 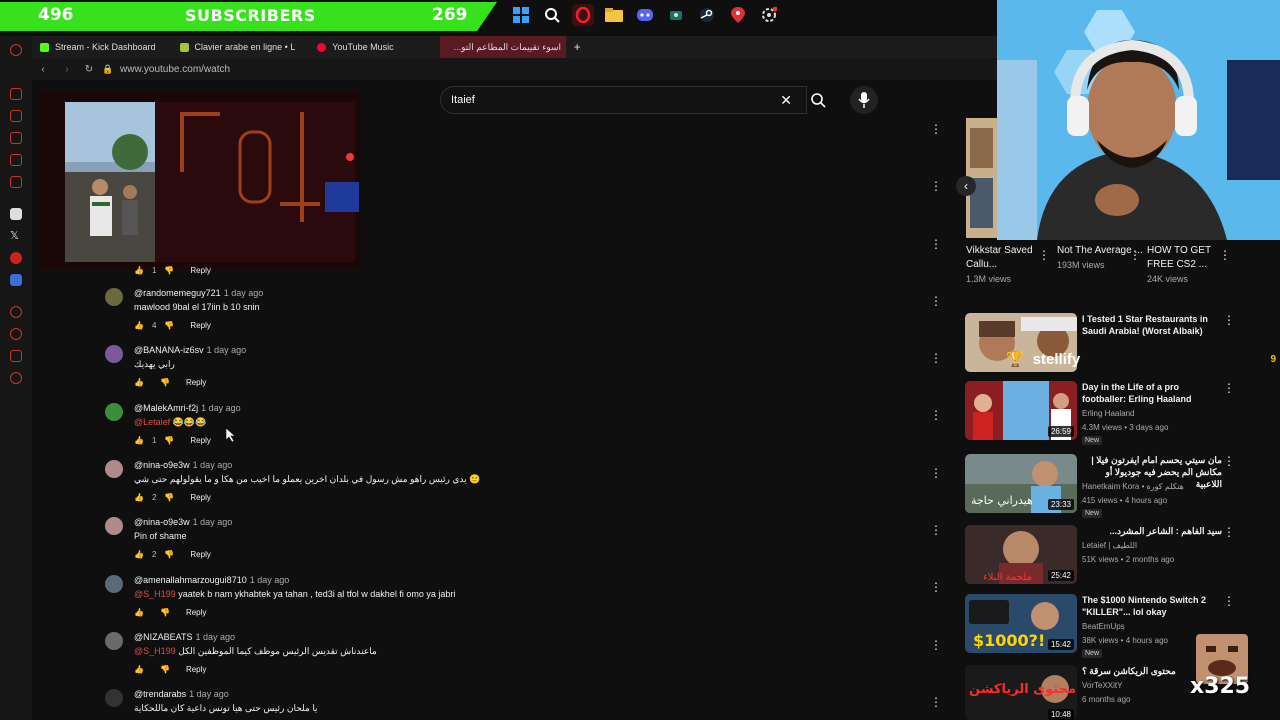 I want to click on notification-icon, so click(x=16, y=258).